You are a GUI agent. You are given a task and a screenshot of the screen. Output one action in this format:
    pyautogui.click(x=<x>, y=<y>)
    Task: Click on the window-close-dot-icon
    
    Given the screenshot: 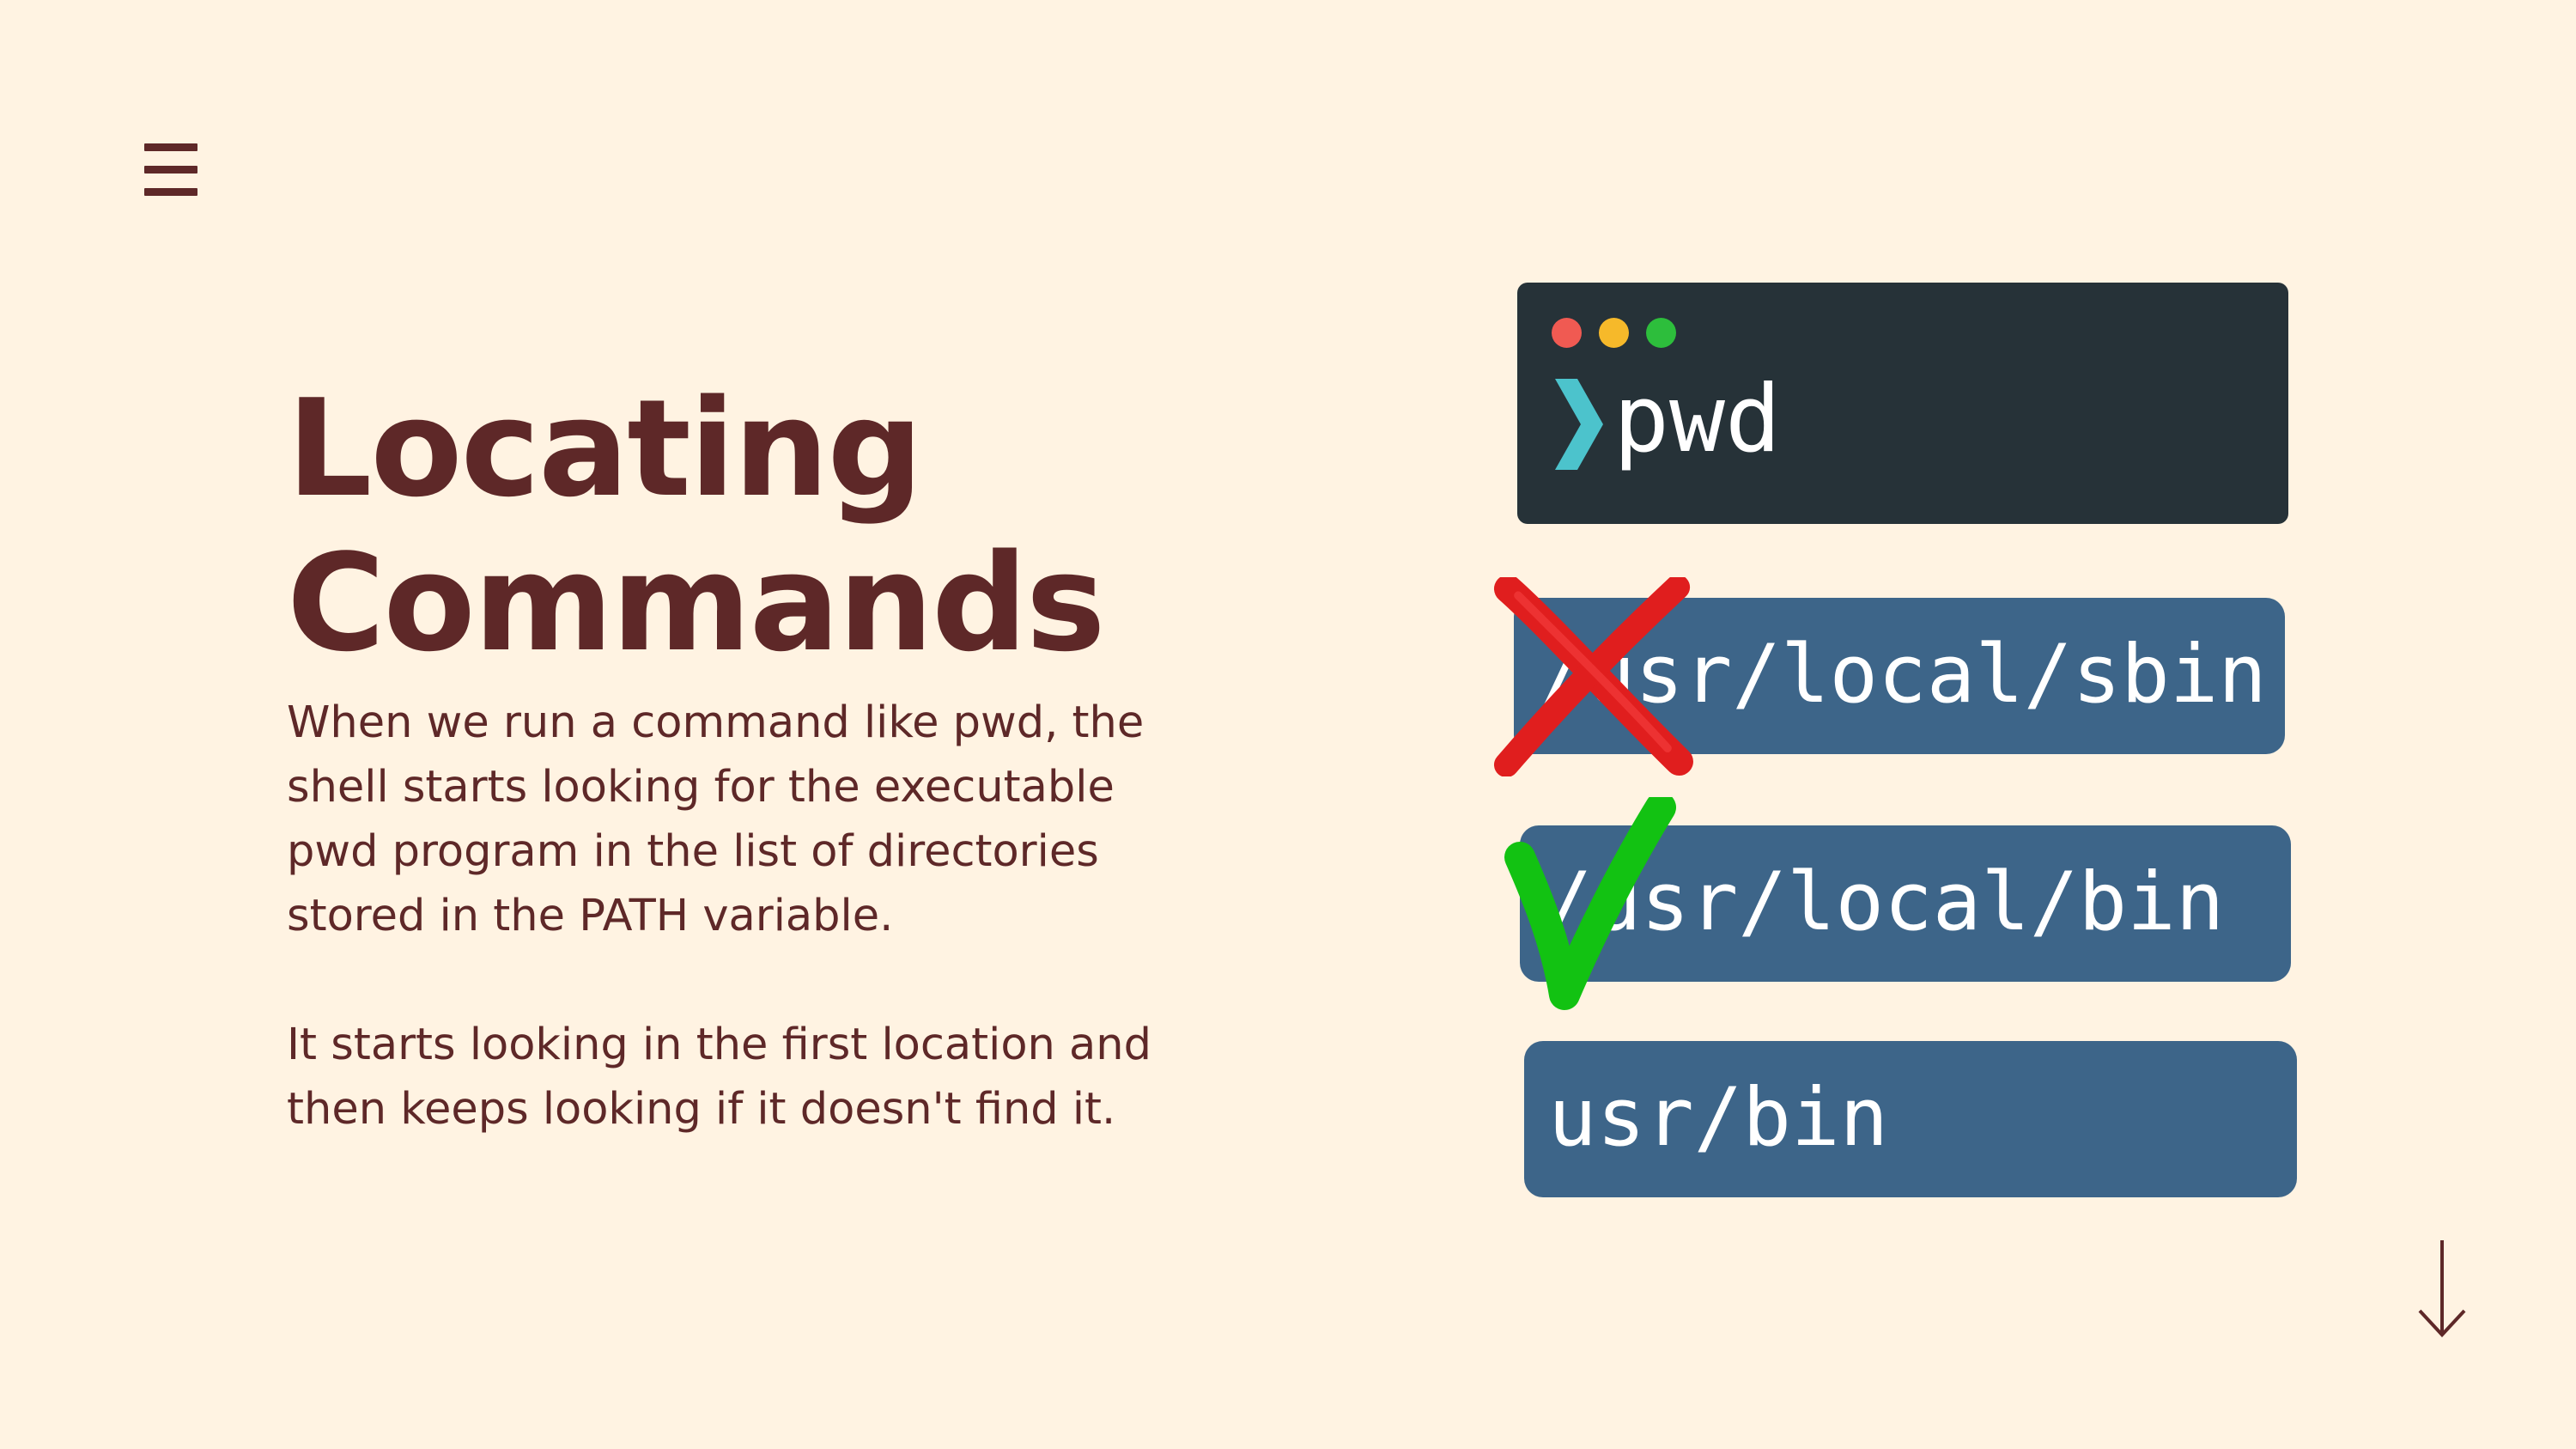 What is the action you would take?
    pyautogui.click(x=1567, y=333)
    